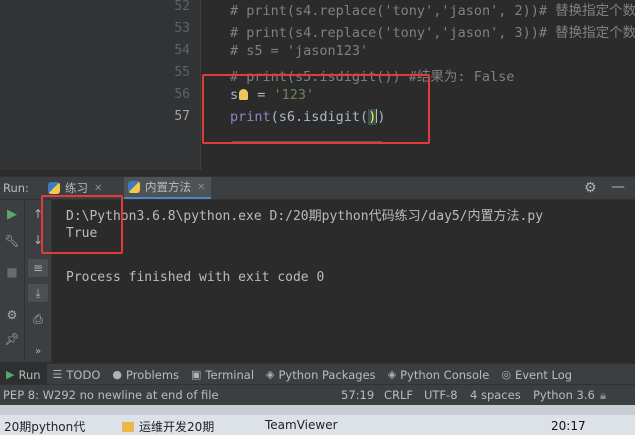  What do you see at coordinates (564, 395) in the screenshot?
I see `python-interpreter: Python 3.6` at bounding box center [564, 395].